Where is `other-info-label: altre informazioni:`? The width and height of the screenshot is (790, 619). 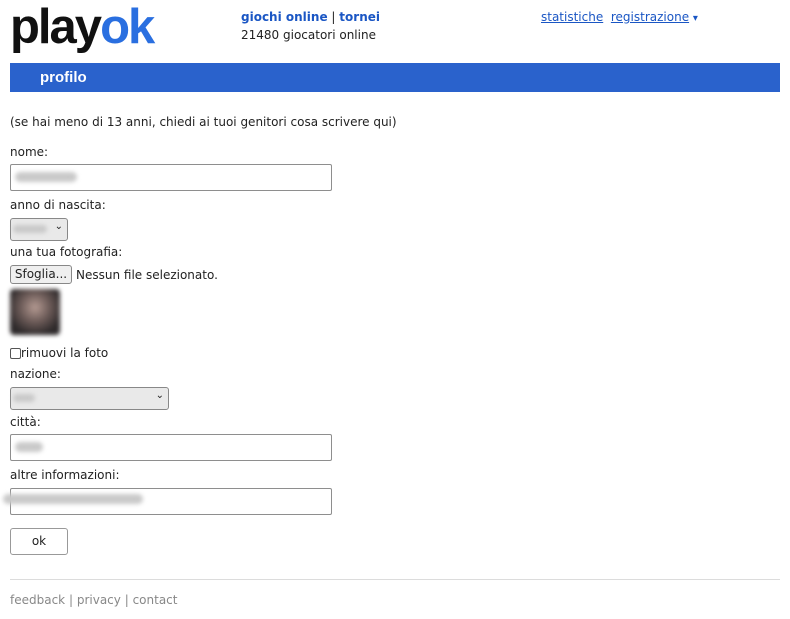 other-info-label: altre informazioni: is located at coordinates (65, 475).